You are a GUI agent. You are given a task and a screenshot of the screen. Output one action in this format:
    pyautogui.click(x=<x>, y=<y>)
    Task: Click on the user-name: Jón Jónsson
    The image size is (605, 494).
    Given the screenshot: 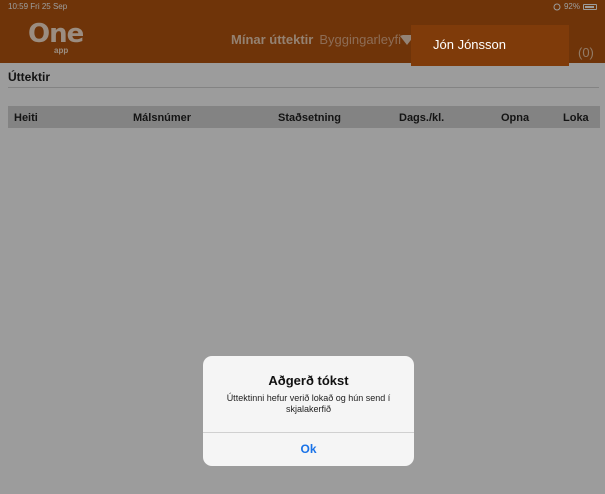 What is the action you would take?
    pyautogui.click(x=469, y=44)
    